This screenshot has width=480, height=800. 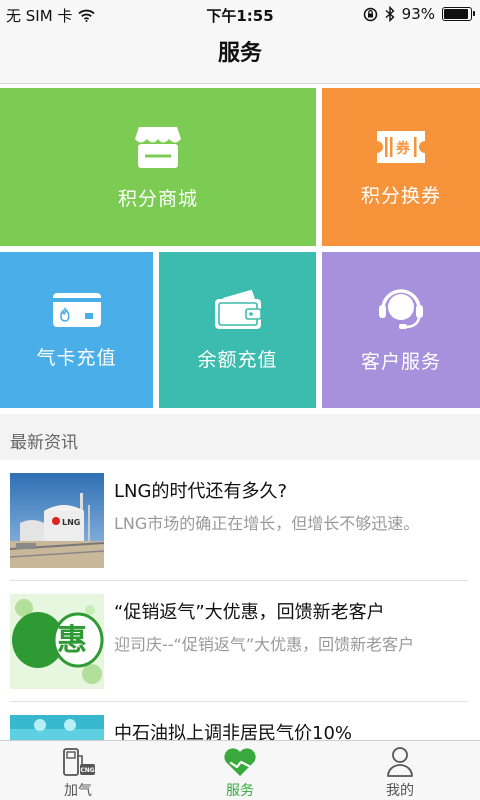 What do you see at coordinates (240, 437) in the screenshot?
I see `news-section-header: 最新资讯` at bounding box center [240, 437].